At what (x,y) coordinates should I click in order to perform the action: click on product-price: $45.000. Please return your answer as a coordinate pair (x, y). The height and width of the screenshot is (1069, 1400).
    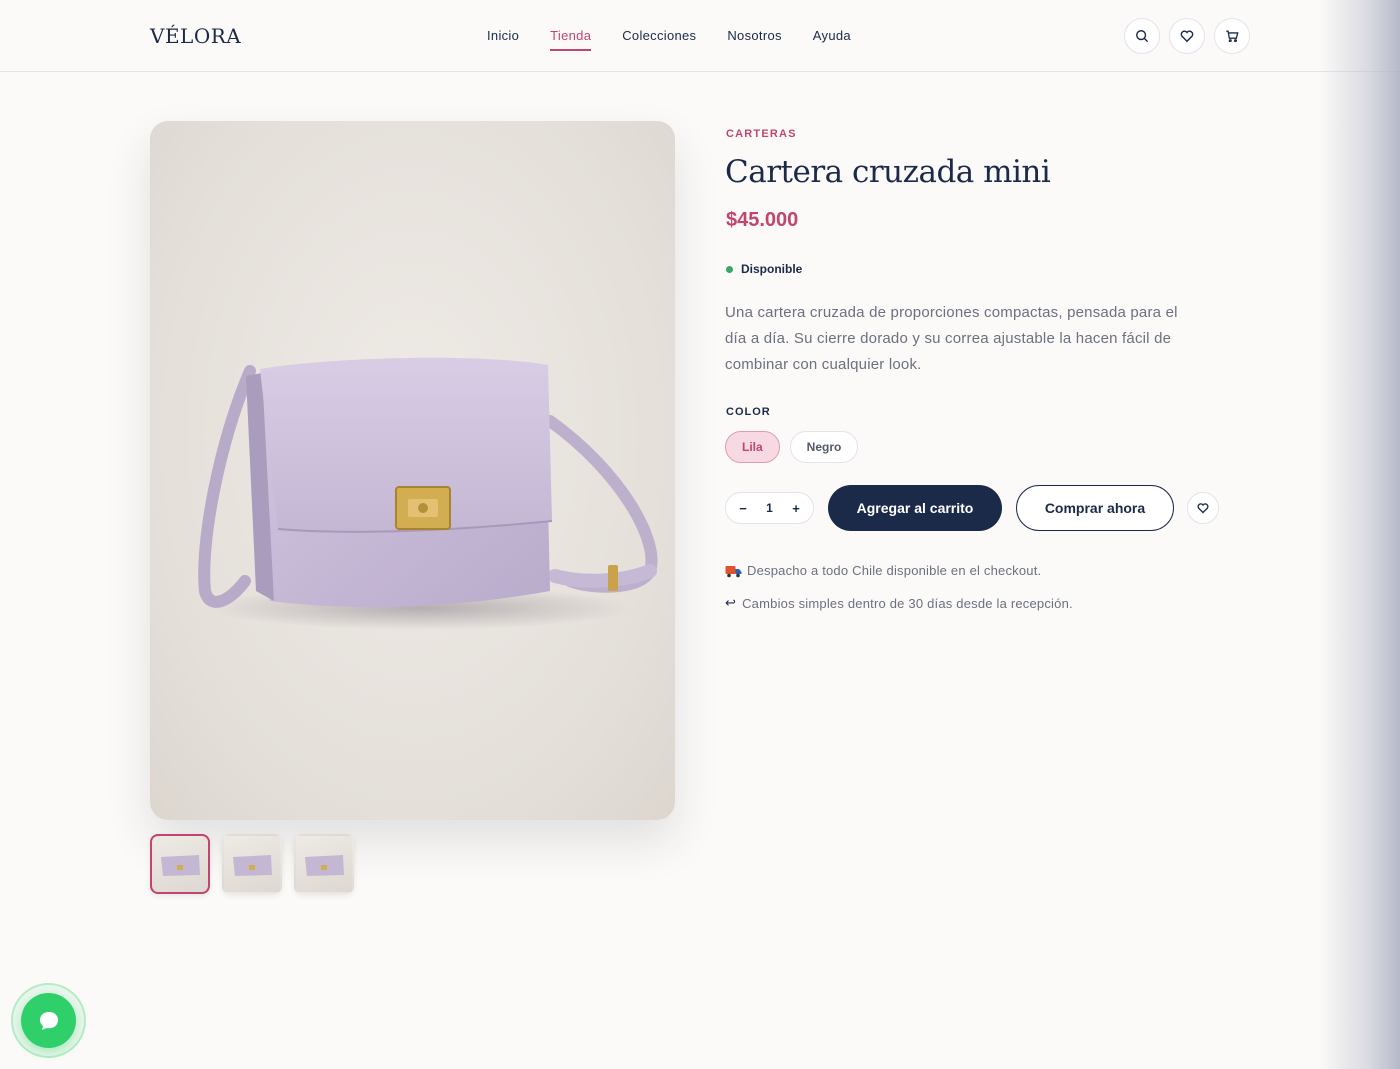
    Looking at the image, I should click on (762, 220).